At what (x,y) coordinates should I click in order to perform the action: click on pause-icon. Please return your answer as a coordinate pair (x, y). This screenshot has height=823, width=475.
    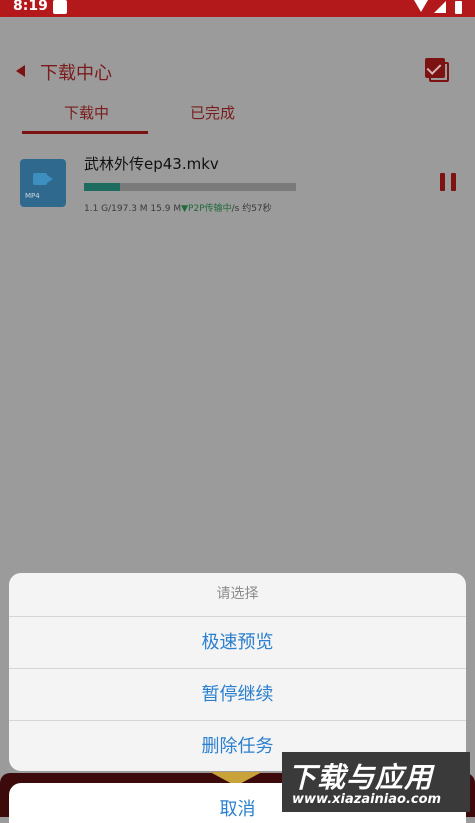
    Looking at the image, I should click on (449, 182).